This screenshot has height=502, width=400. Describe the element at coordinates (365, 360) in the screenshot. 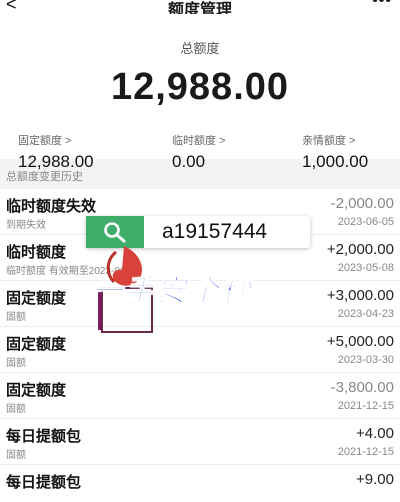

I see `row-date: 2023-03-30` at that location.